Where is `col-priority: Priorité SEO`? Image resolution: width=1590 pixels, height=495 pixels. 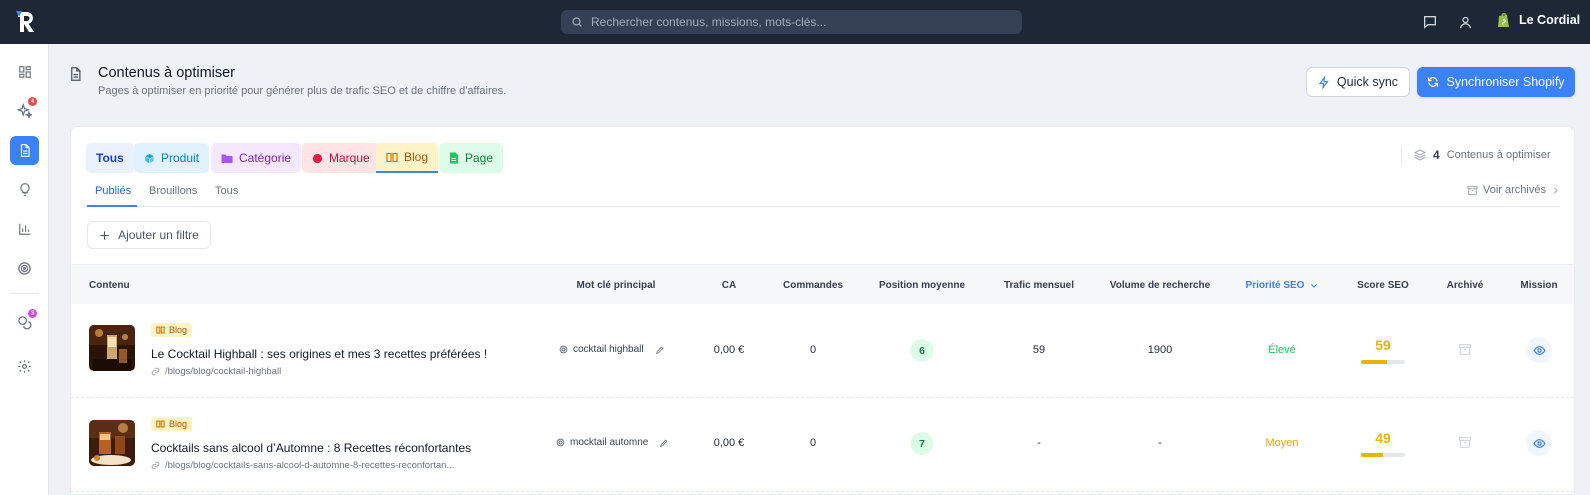
col-priority: Priorité SEO is located at coordinates (1282, 285).